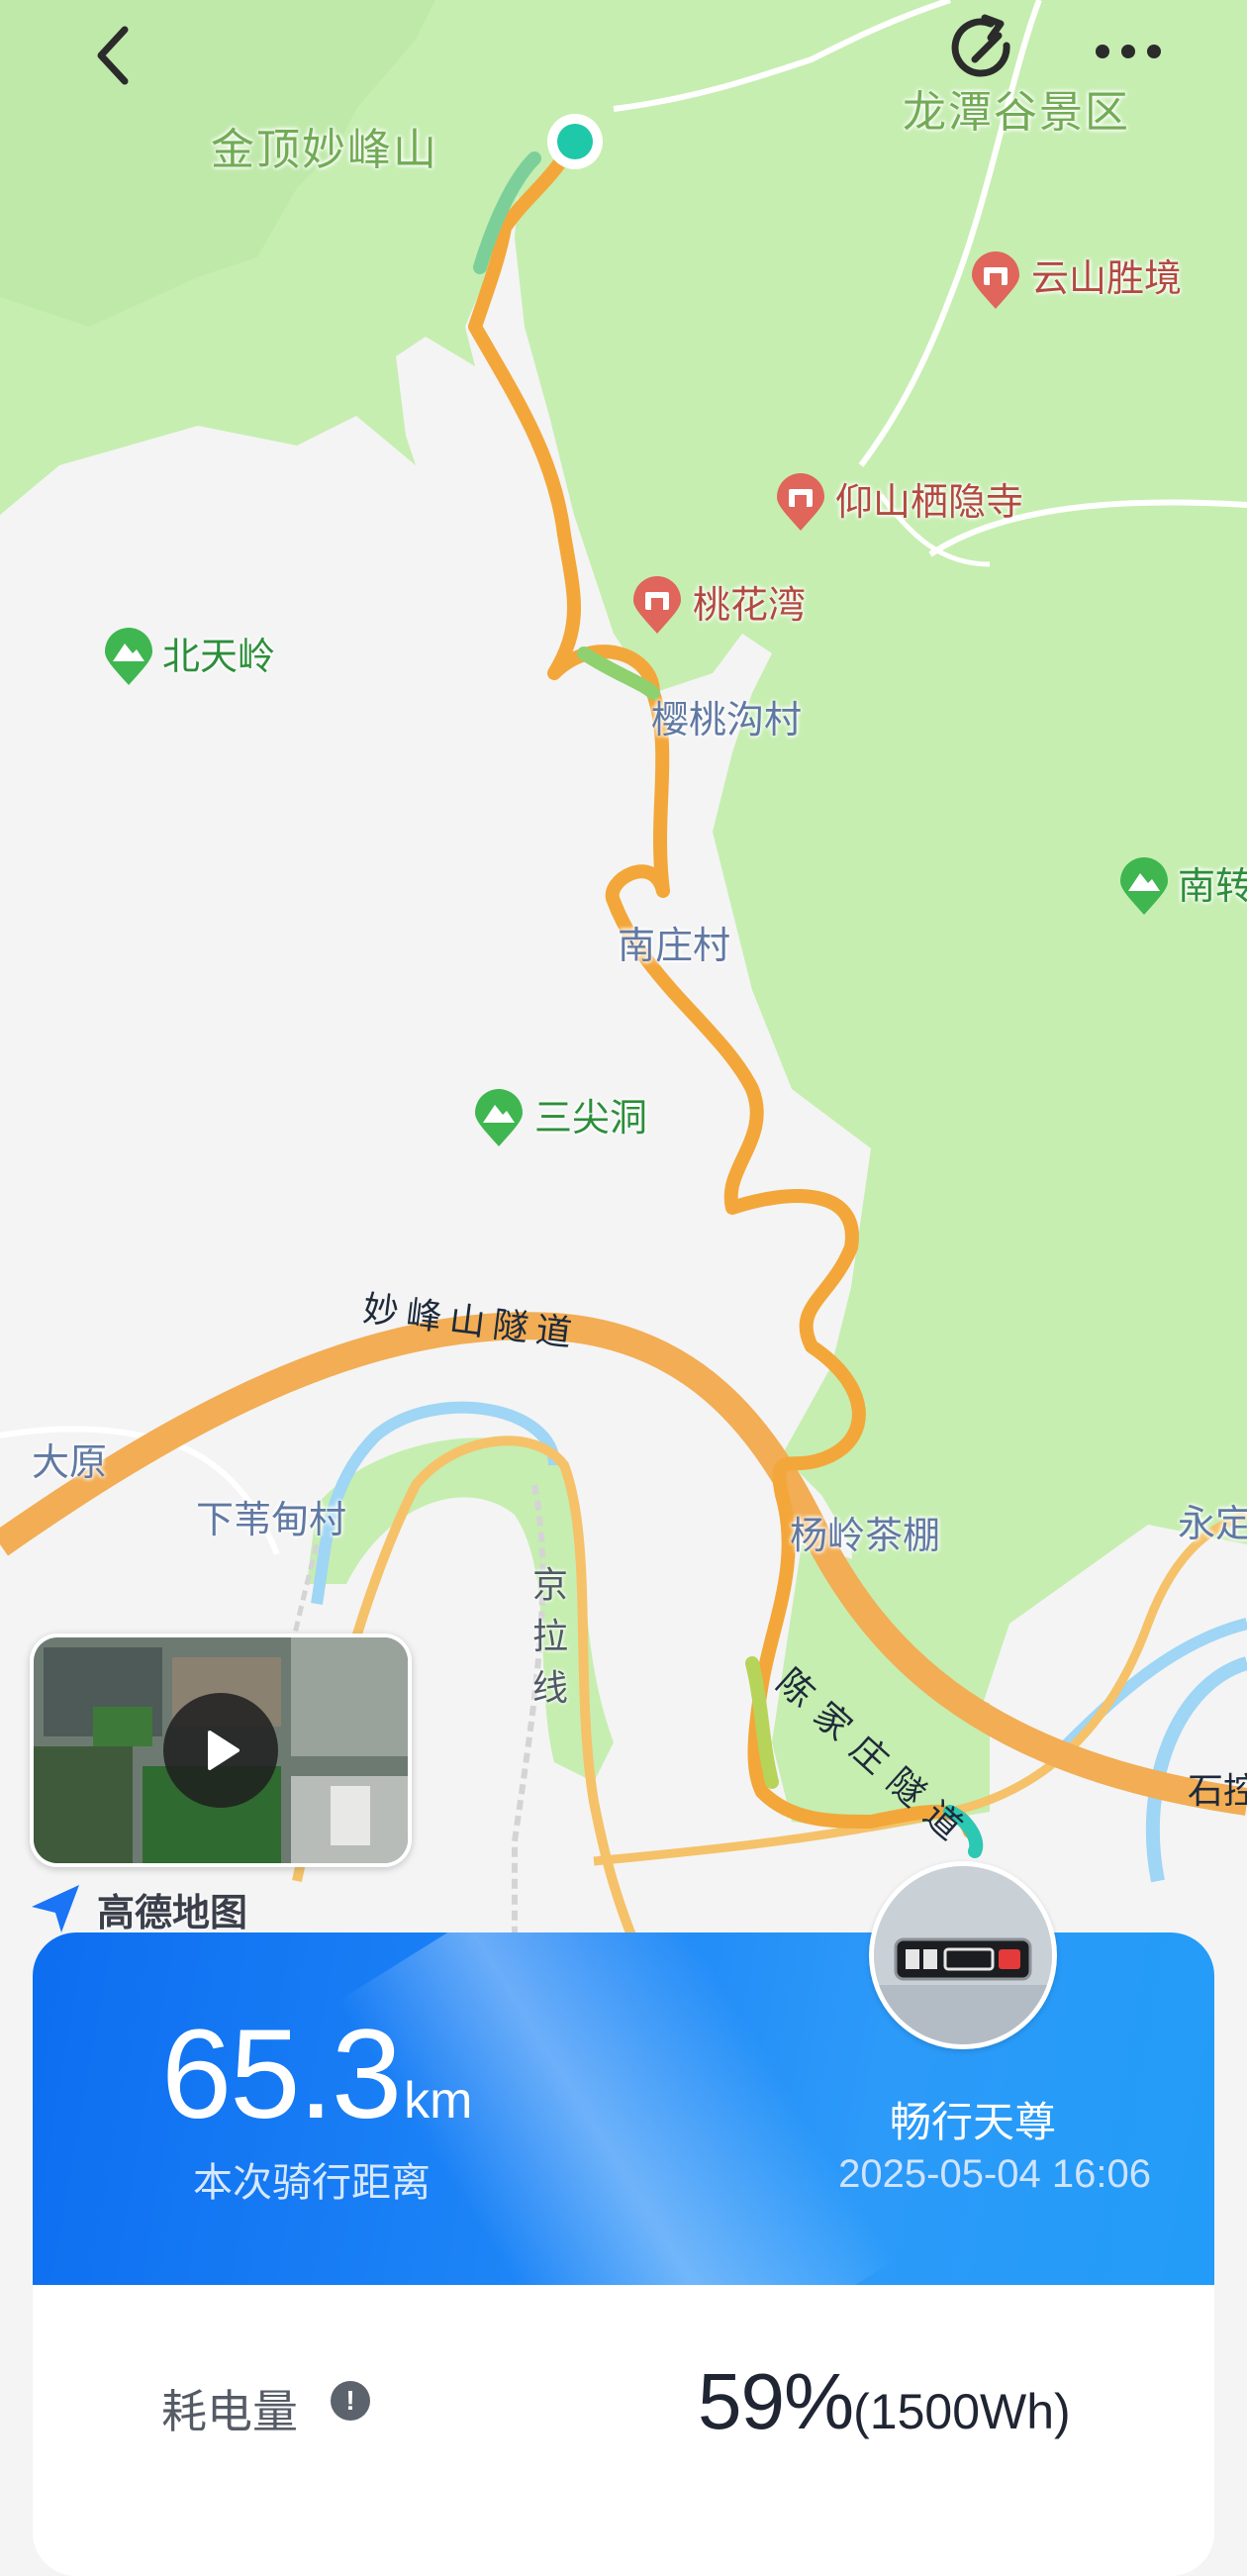 This screenshot has height=2576, width=1247. What do you see at coordinates (281, 2074) in the screenshot?
I see `ride-distance-value: 65.3` at bounding box center [281, 2074].